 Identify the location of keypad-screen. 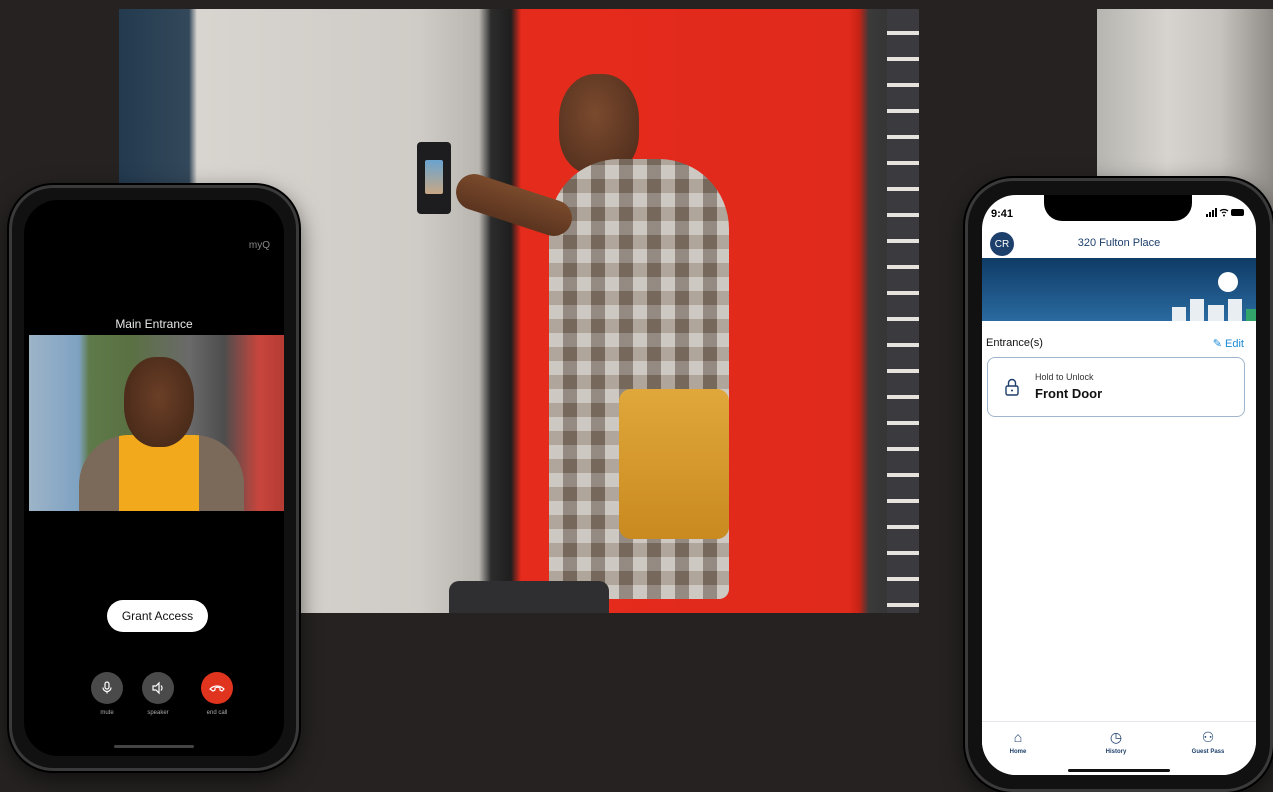
(434, 177).